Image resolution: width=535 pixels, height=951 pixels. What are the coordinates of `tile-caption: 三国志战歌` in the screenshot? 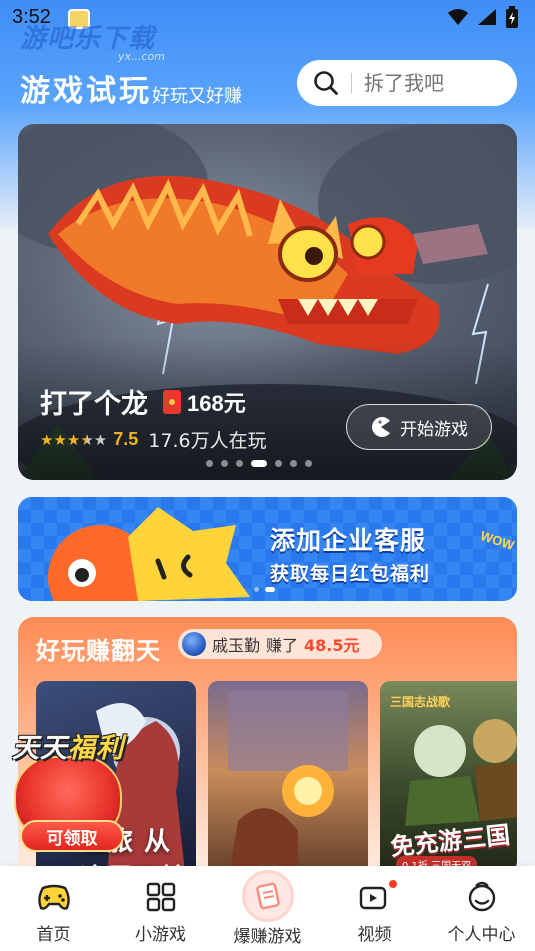 It's located at (420, 702).